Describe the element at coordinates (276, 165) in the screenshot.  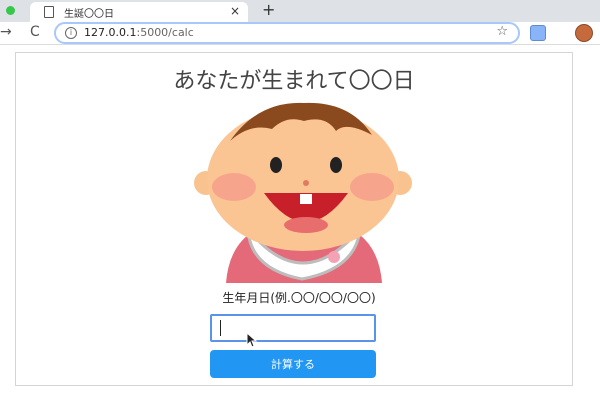
I see `left-eye` at that location.